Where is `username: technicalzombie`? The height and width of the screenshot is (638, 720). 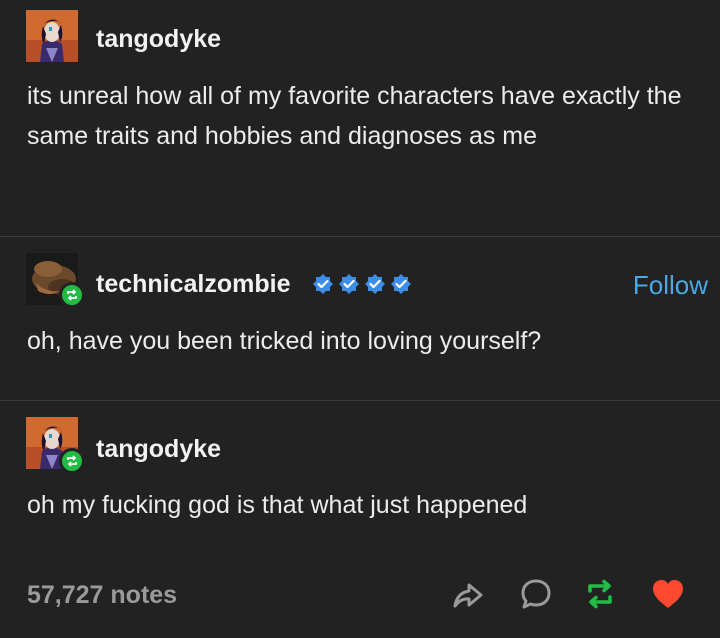
username: technicalzombie is located at coordinates (193, 284).